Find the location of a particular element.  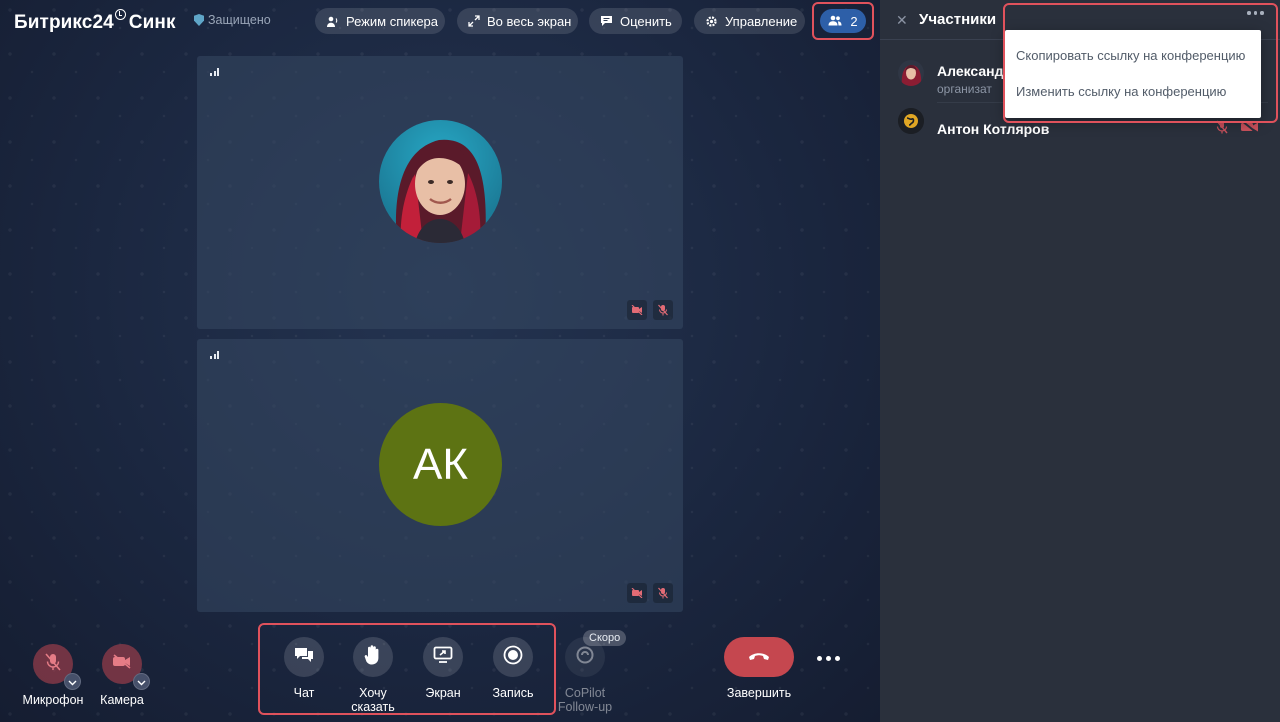

close-icon: ✕ is located at coordinates (902, 20).